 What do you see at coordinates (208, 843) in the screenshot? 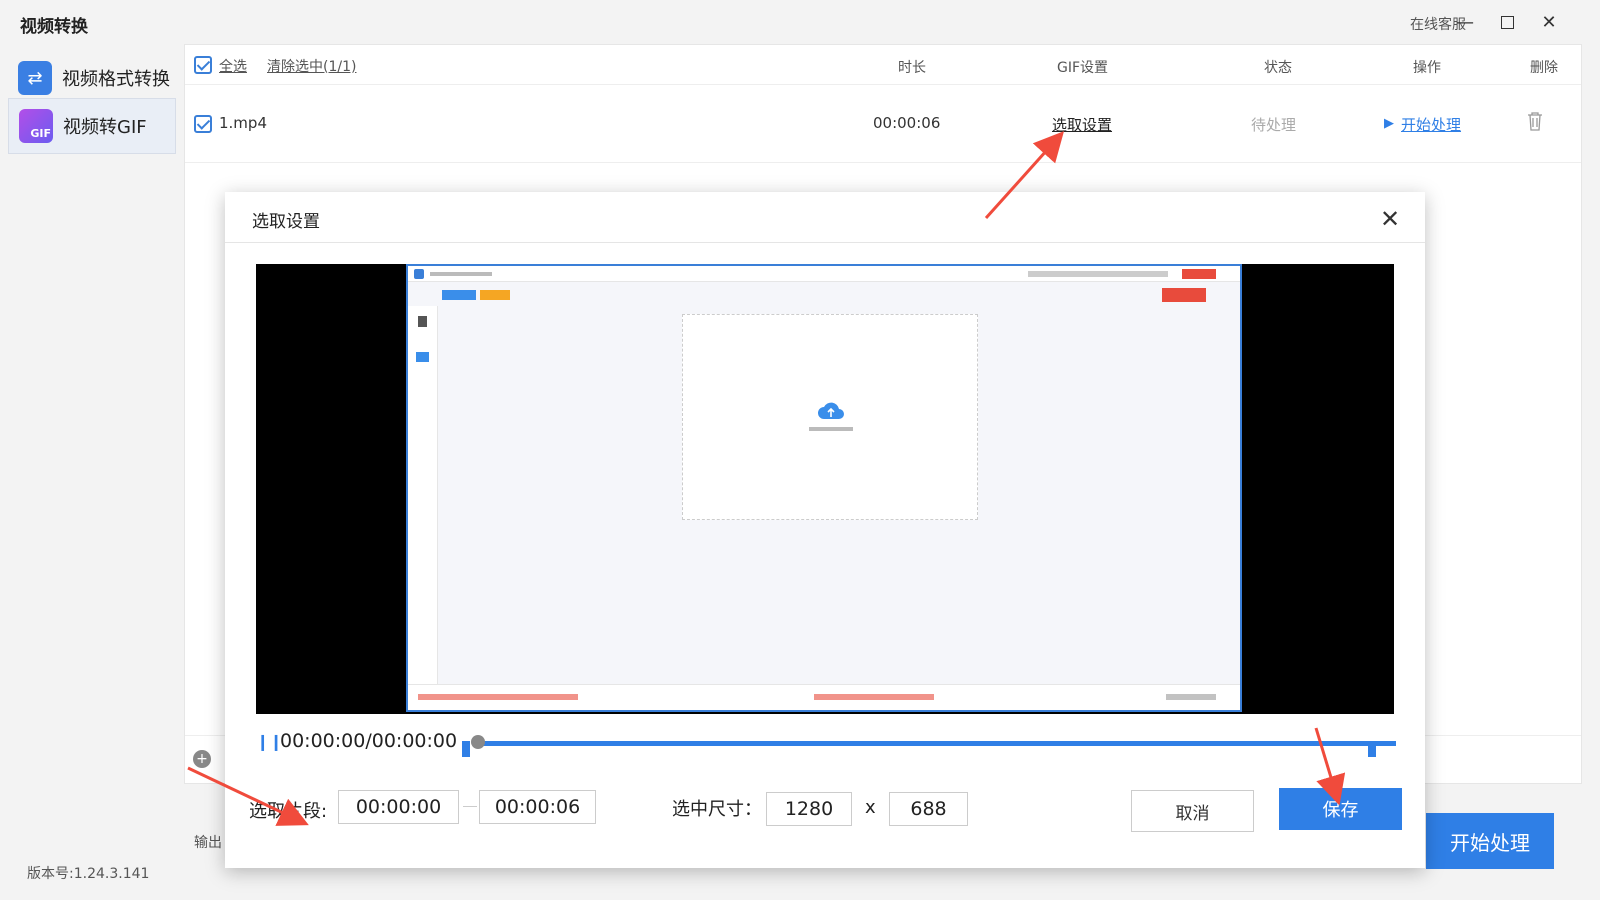
I see `output-label: 输出` at bounding box center [208, 843].